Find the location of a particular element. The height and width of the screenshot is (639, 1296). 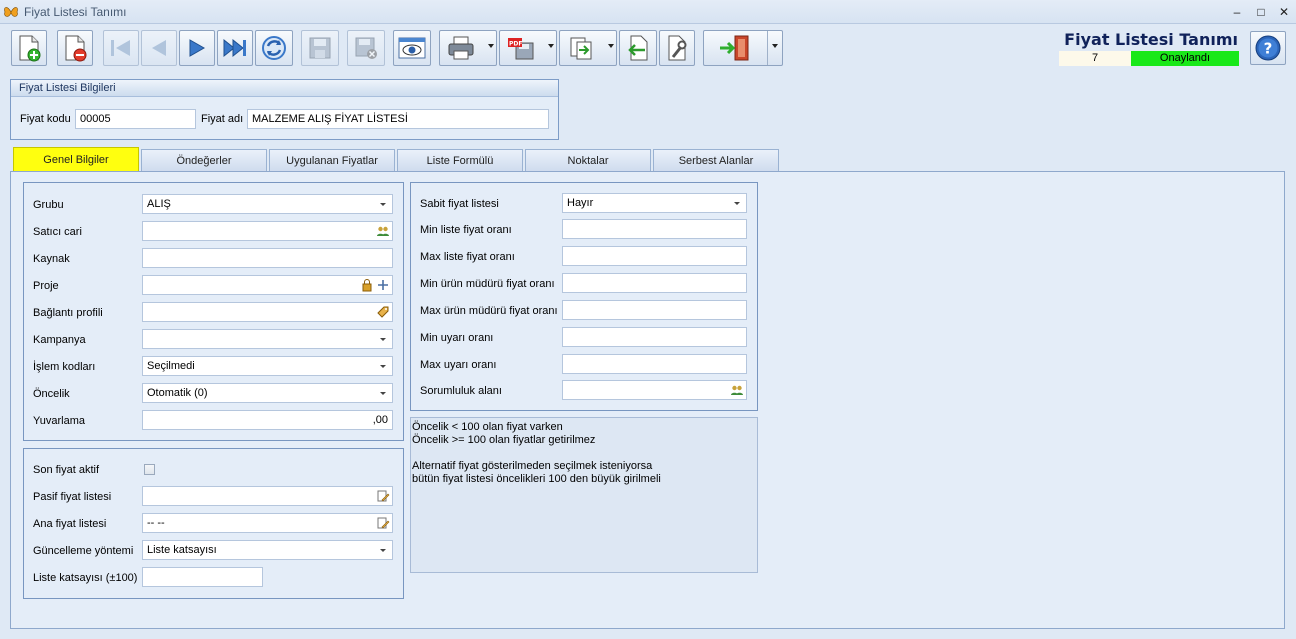

min-warning-ratio-field is located at coordinates (654, 337).